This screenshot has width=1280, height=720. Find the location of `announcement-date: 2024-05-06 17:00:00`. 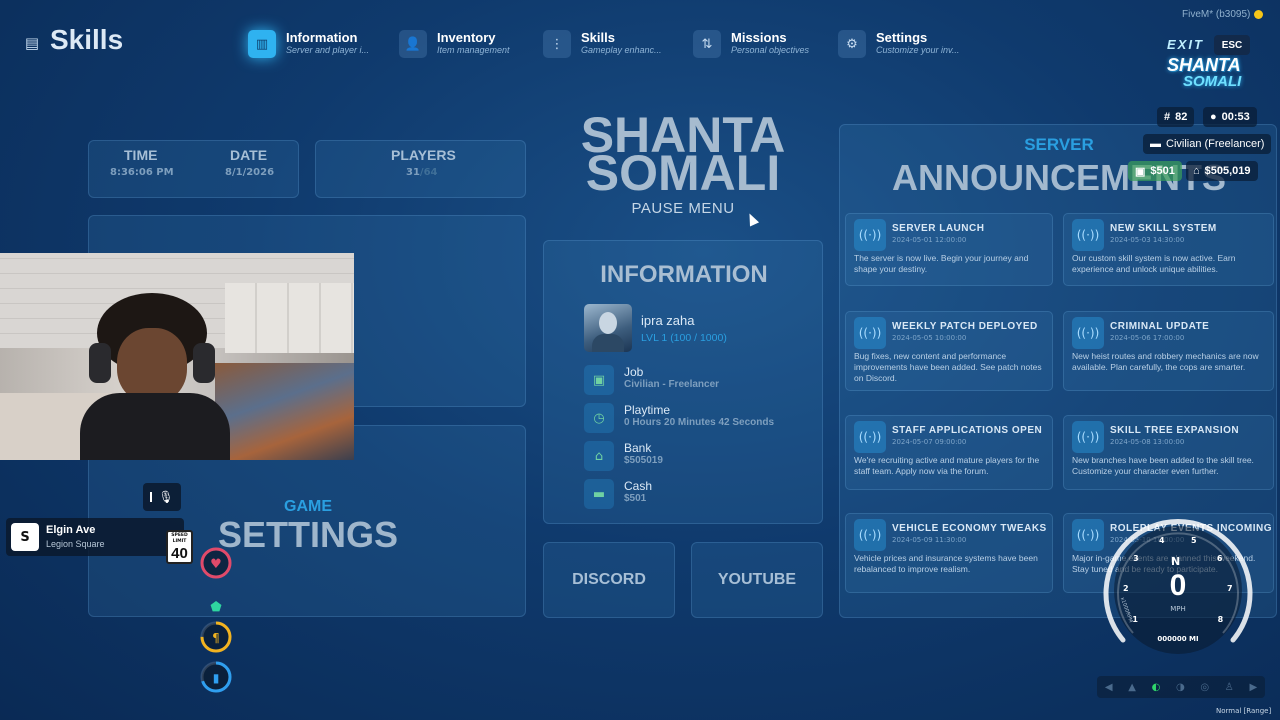

announcement-date: 2024-05-06 17:00:00 is located at coordinates (1147, 338).